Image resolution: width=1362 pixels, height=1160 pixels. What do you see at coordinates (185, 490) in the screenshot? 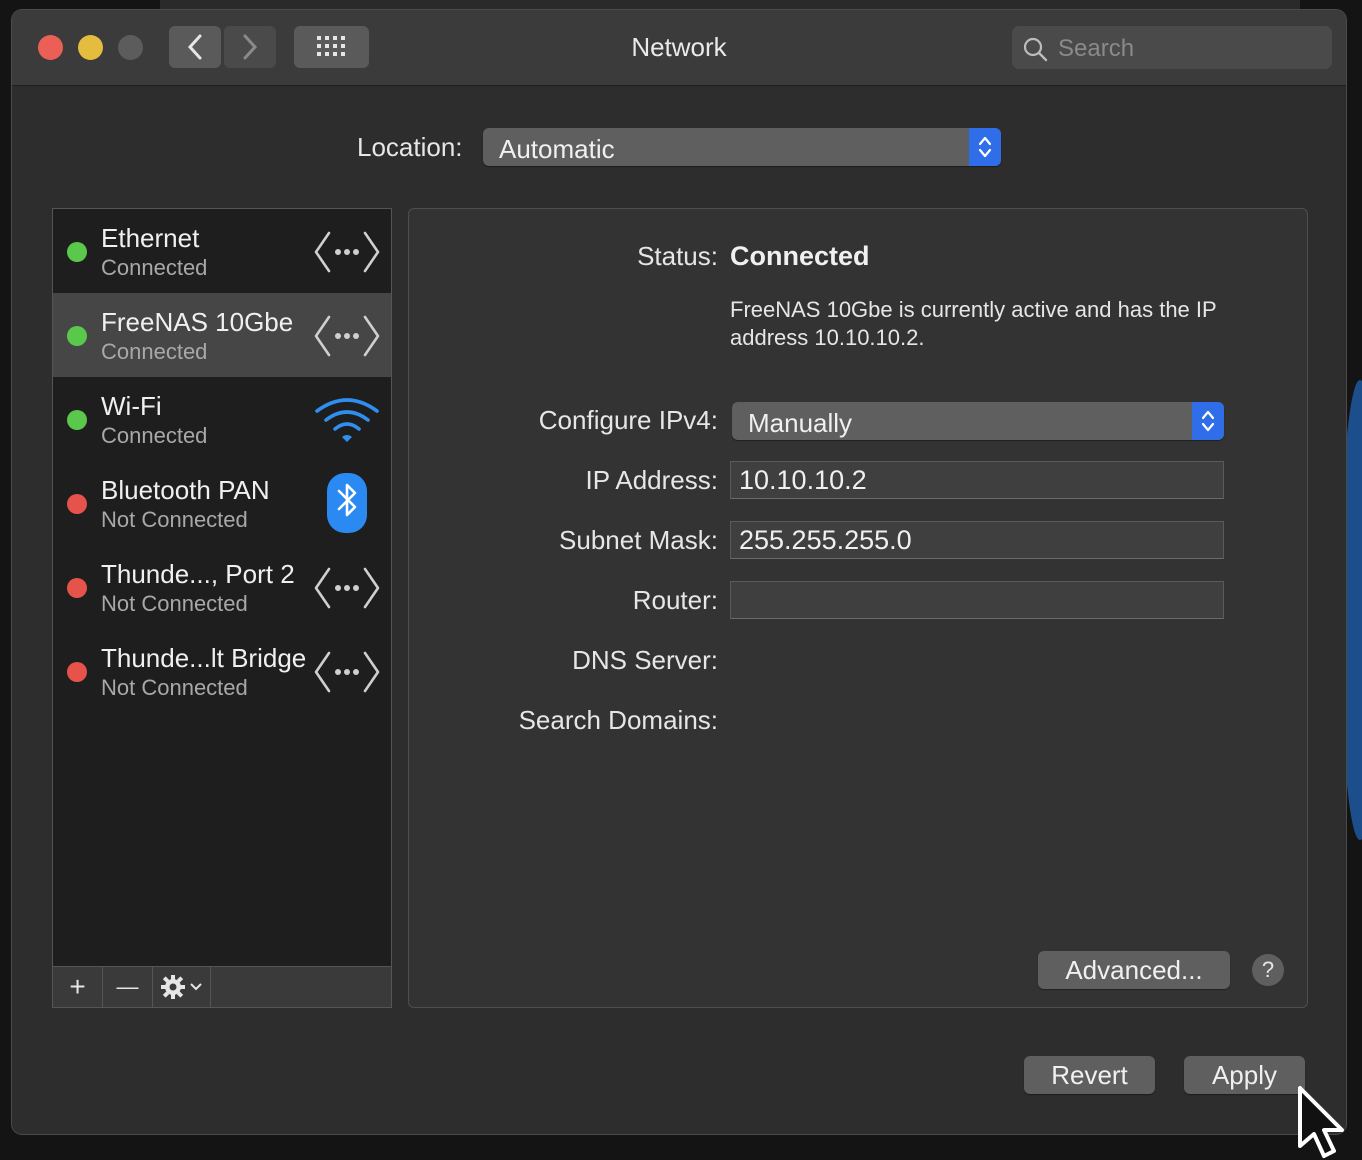
I see `service-name: Bluetooth PAN` at bounding box center [185, 490].